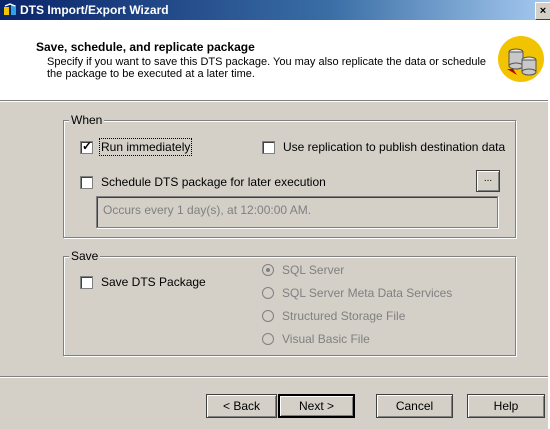 This screenshot has height=429, width=550. What do you see at coordinates (344, 316) in the screenshot?
I see `radio-structured-storage-file-label: Structured Storage File` at bounding box center [344, 316].